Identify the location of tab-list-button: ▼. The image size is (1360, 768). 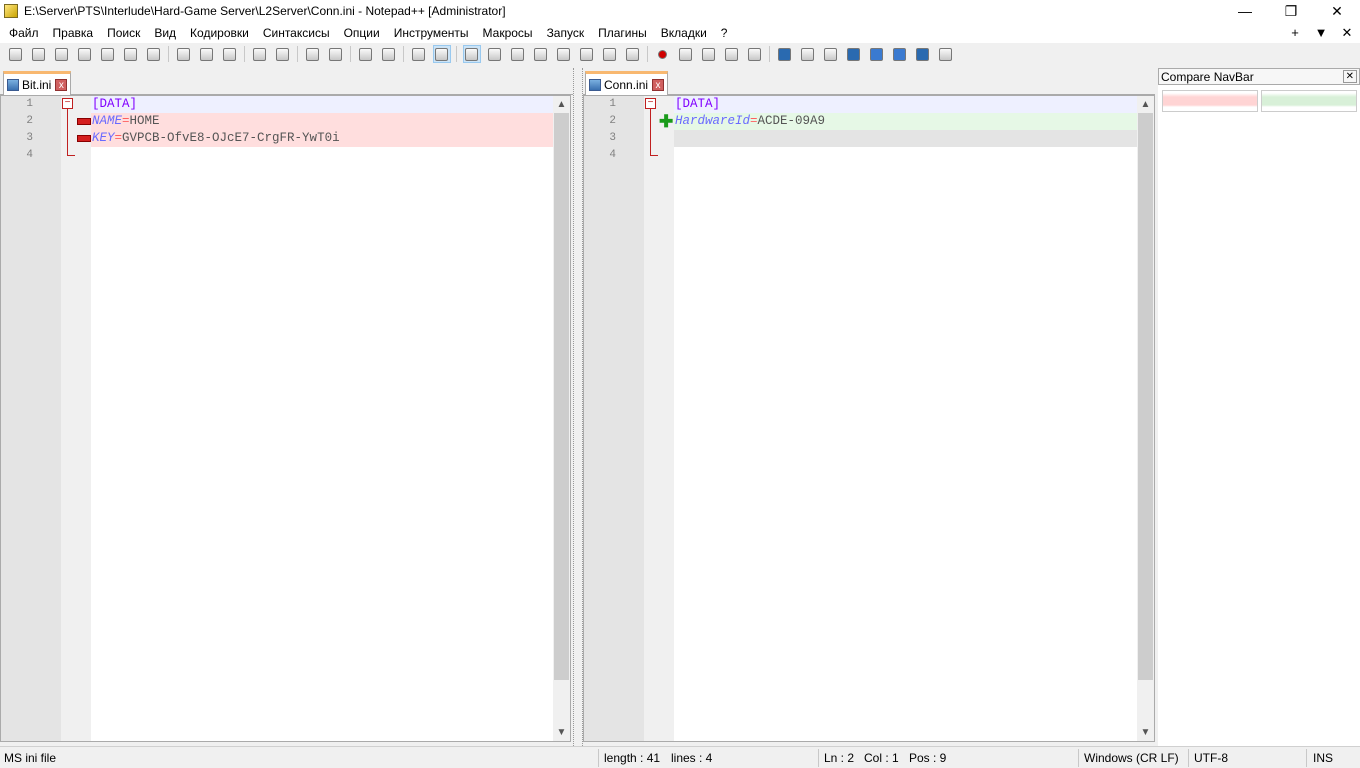
(1321, 32).